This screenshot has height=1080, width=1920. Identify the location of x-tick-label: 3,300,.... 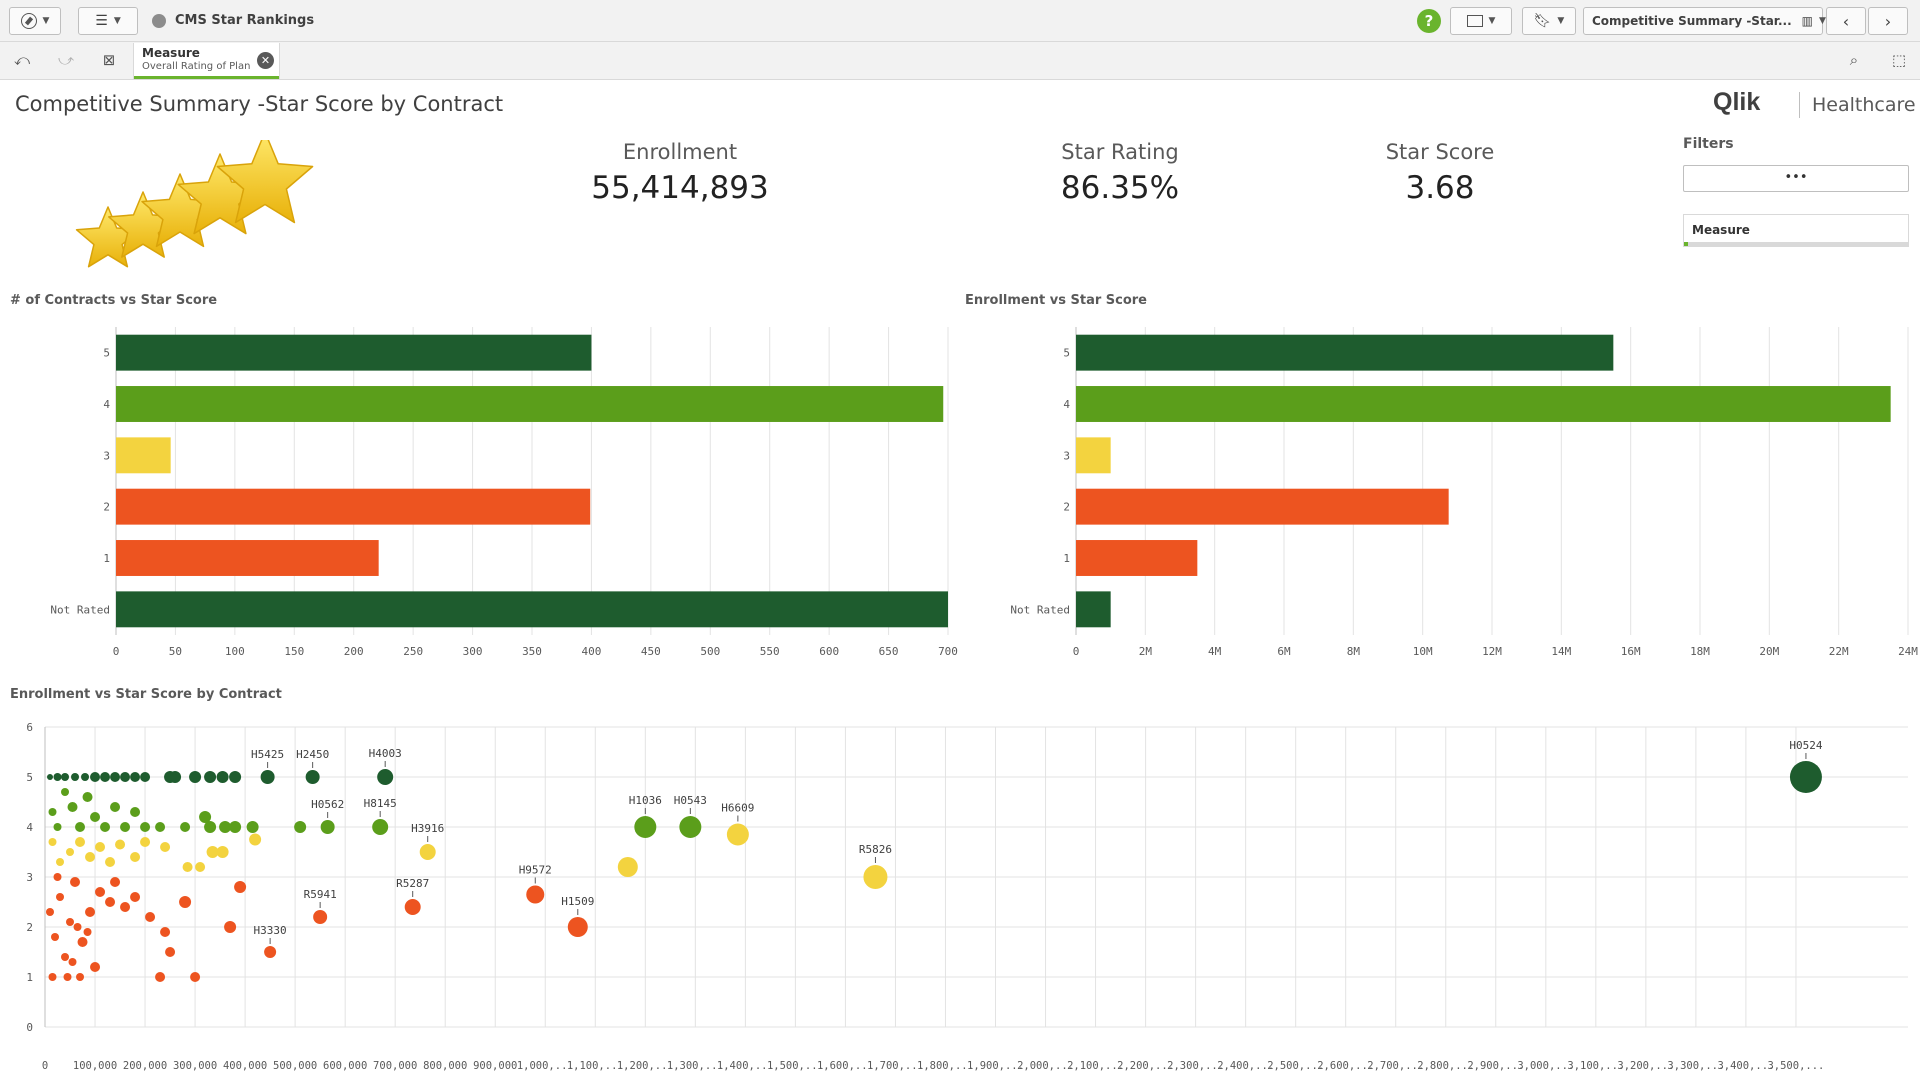
(1695, 1066).